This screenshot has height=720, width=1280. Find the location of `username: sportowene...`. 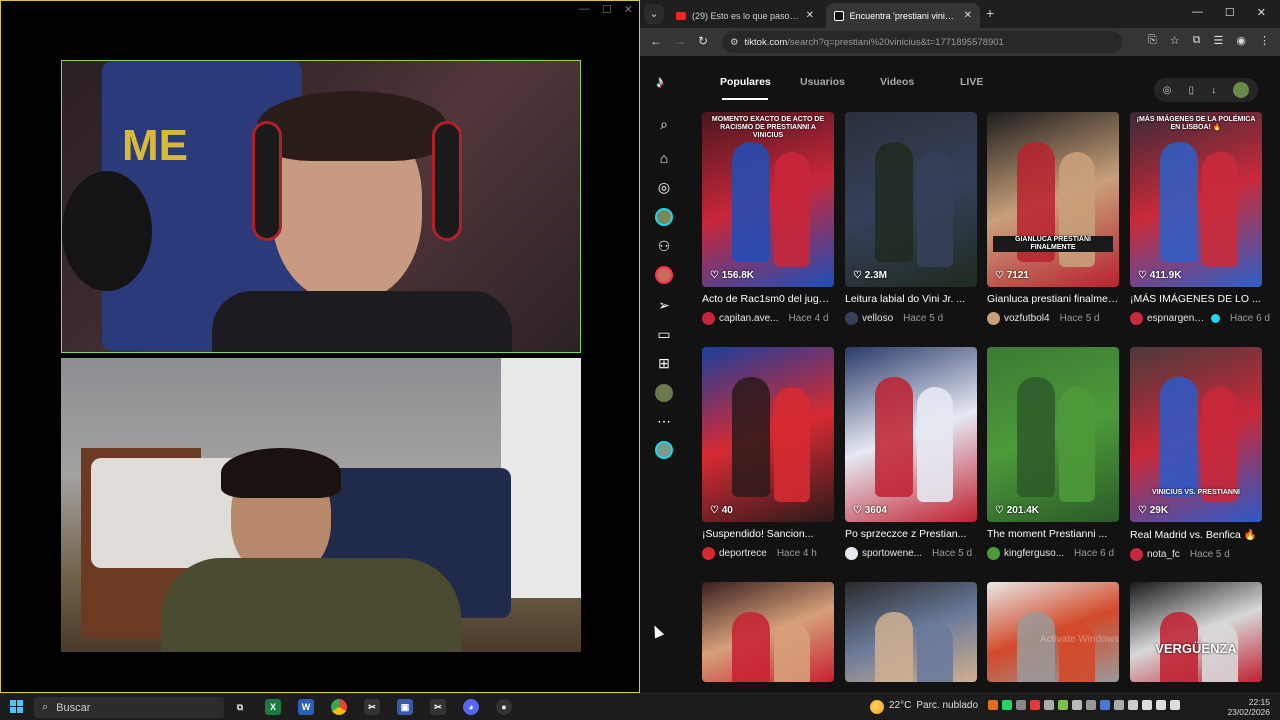

username: sportowene... is located at coordinates (892, 553).